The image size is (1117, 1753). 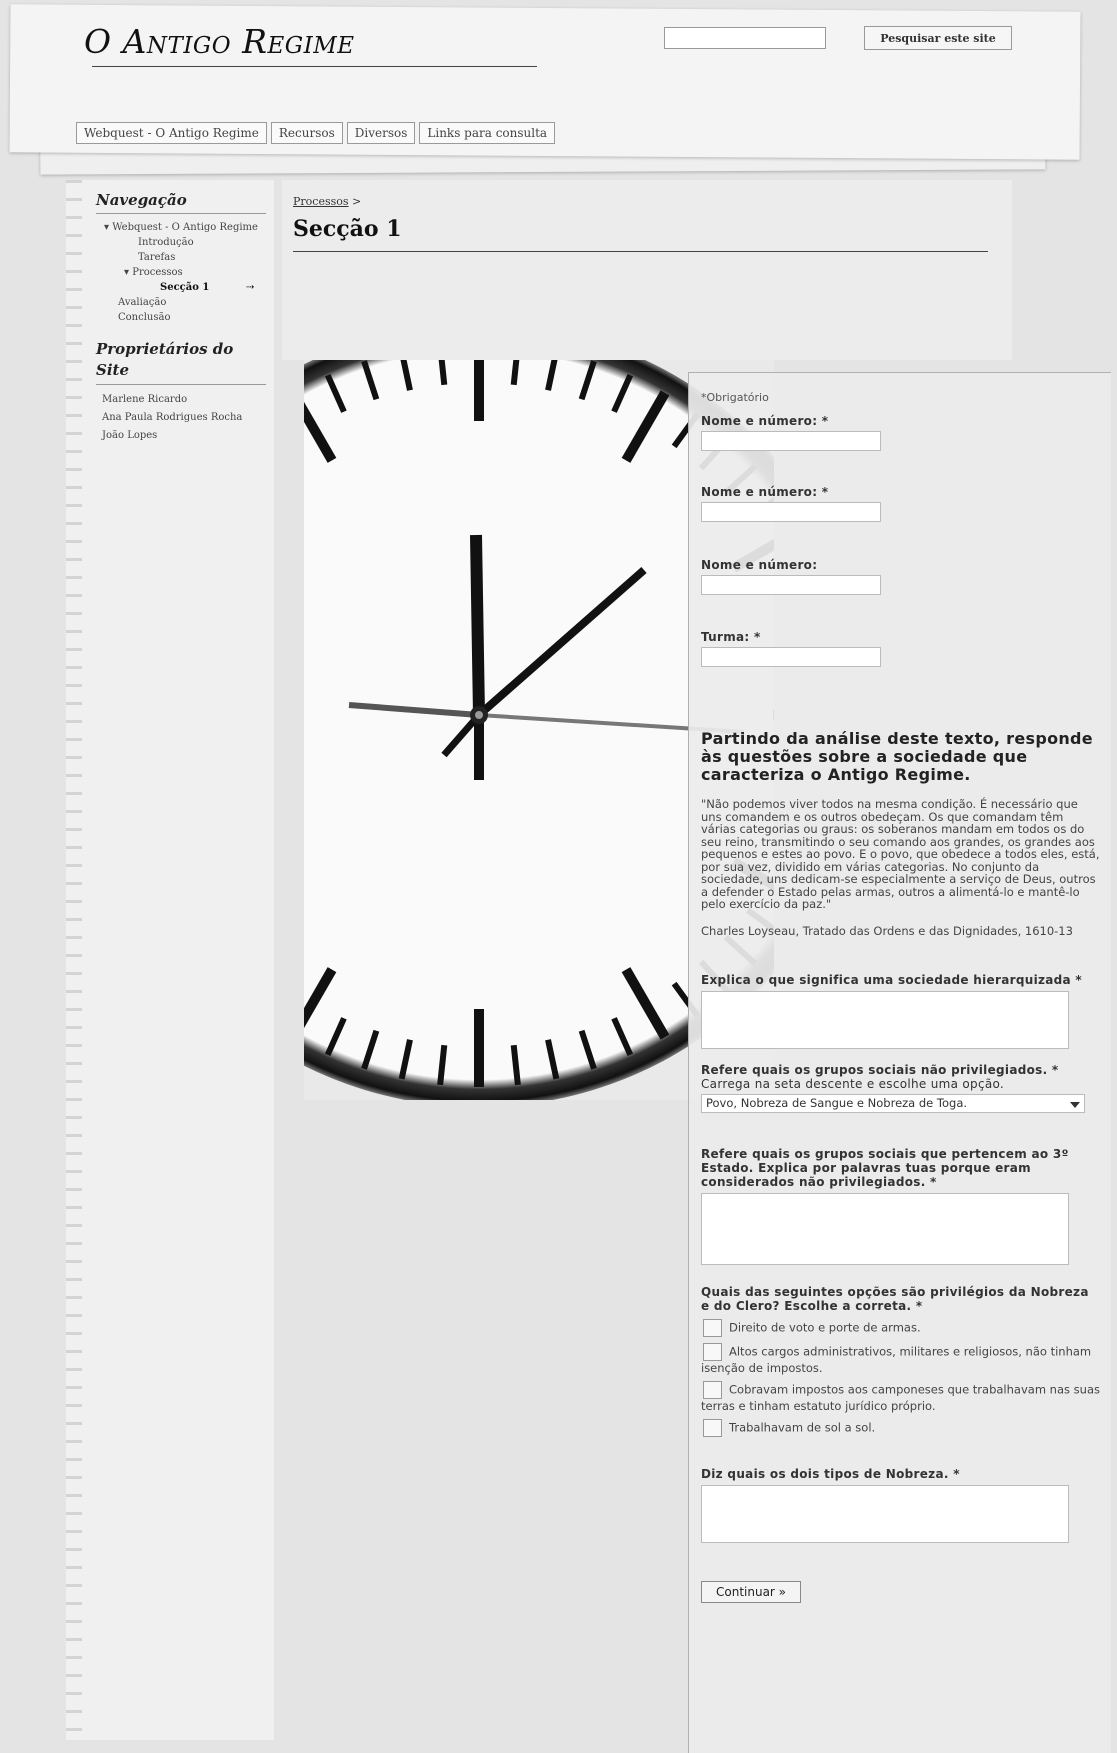 What do you see at coordinates (802, 1427) in the screenshot?
I see `checkbox-label: Trabalhavam de sol a sol.` at bounding box center [802, 1427].